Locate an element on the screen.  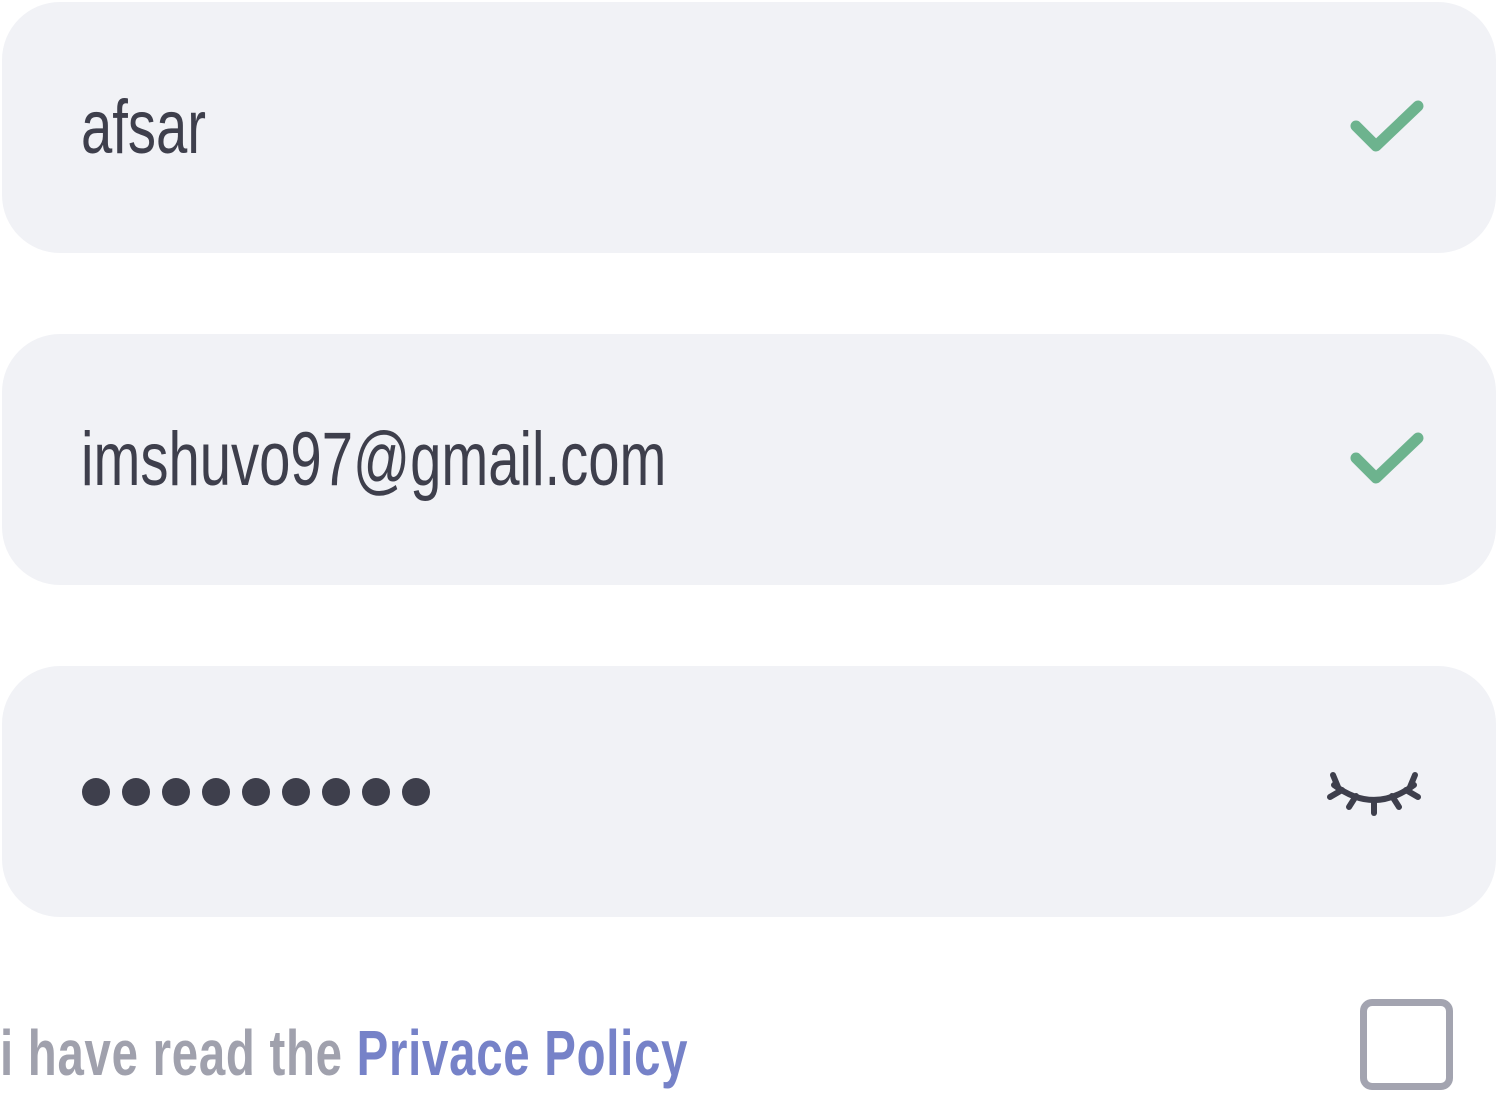
privacy-consent: i have read the Privace Policy is located at coordinates (344, 1053).